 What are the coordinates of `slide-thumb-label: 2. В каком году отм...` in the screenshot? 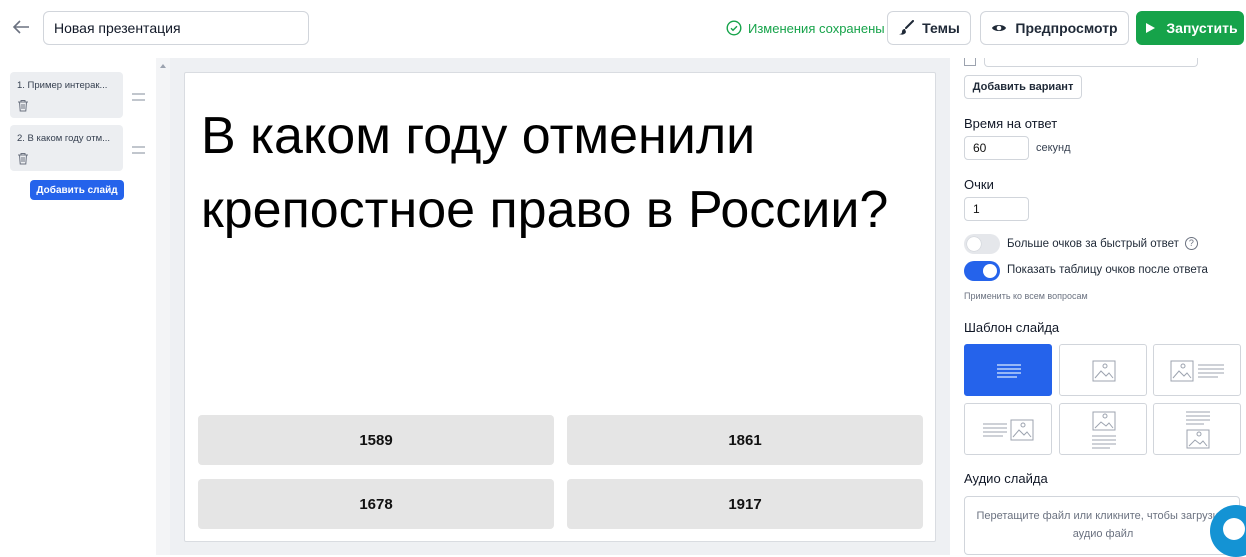 It's located at (64, 138).